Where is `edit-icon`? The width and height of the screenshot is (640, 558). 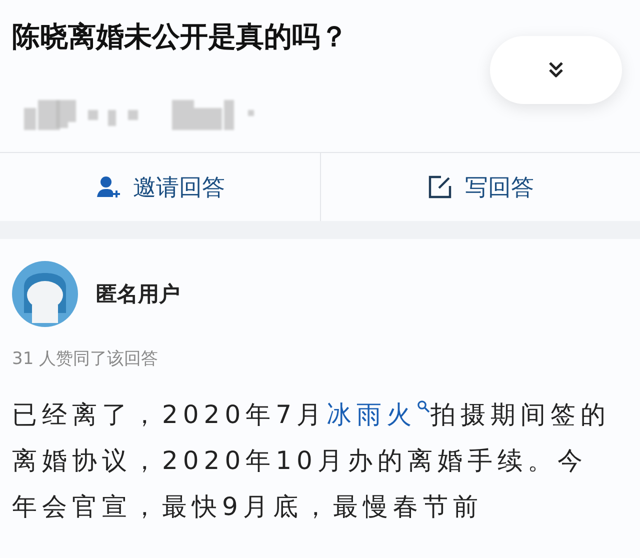 edit-icon is located at coordinates (439, 187).